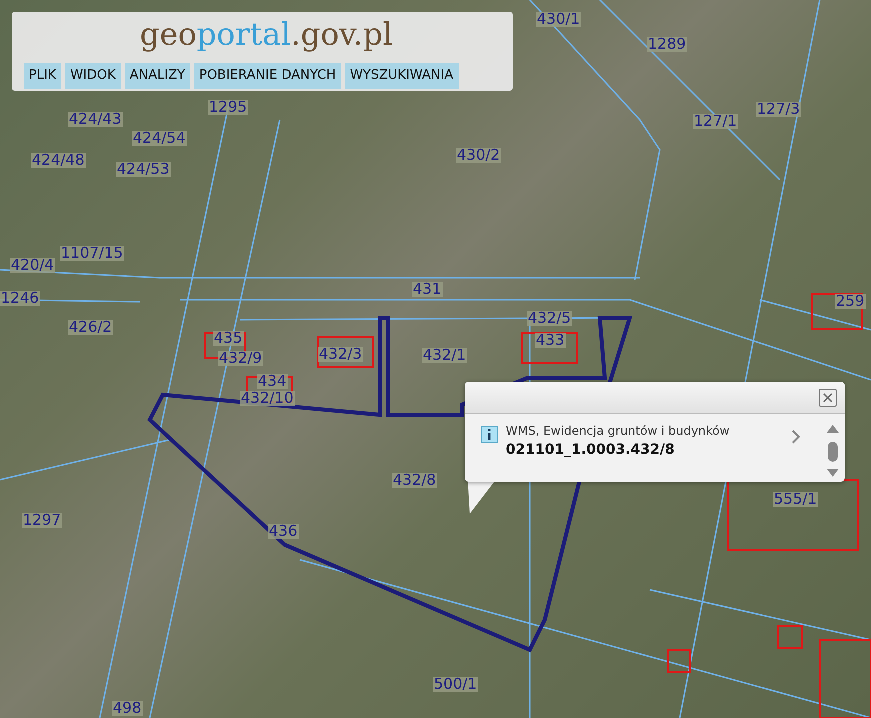 This screenshot has width=871, height=718. What do you see at coordinates (402, 75) in the screenshot?
I see `menu-button: WYSZUKIWANIA` at bounding box center [402, 75].